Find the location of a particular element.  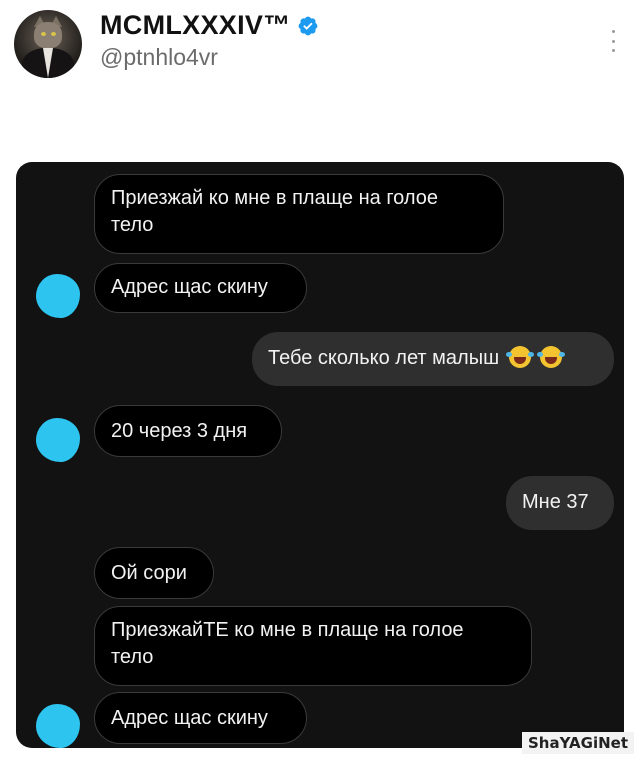

message-bubble-outgoing: Тебе сколько лет малыш is located at coordinates (433, 359).